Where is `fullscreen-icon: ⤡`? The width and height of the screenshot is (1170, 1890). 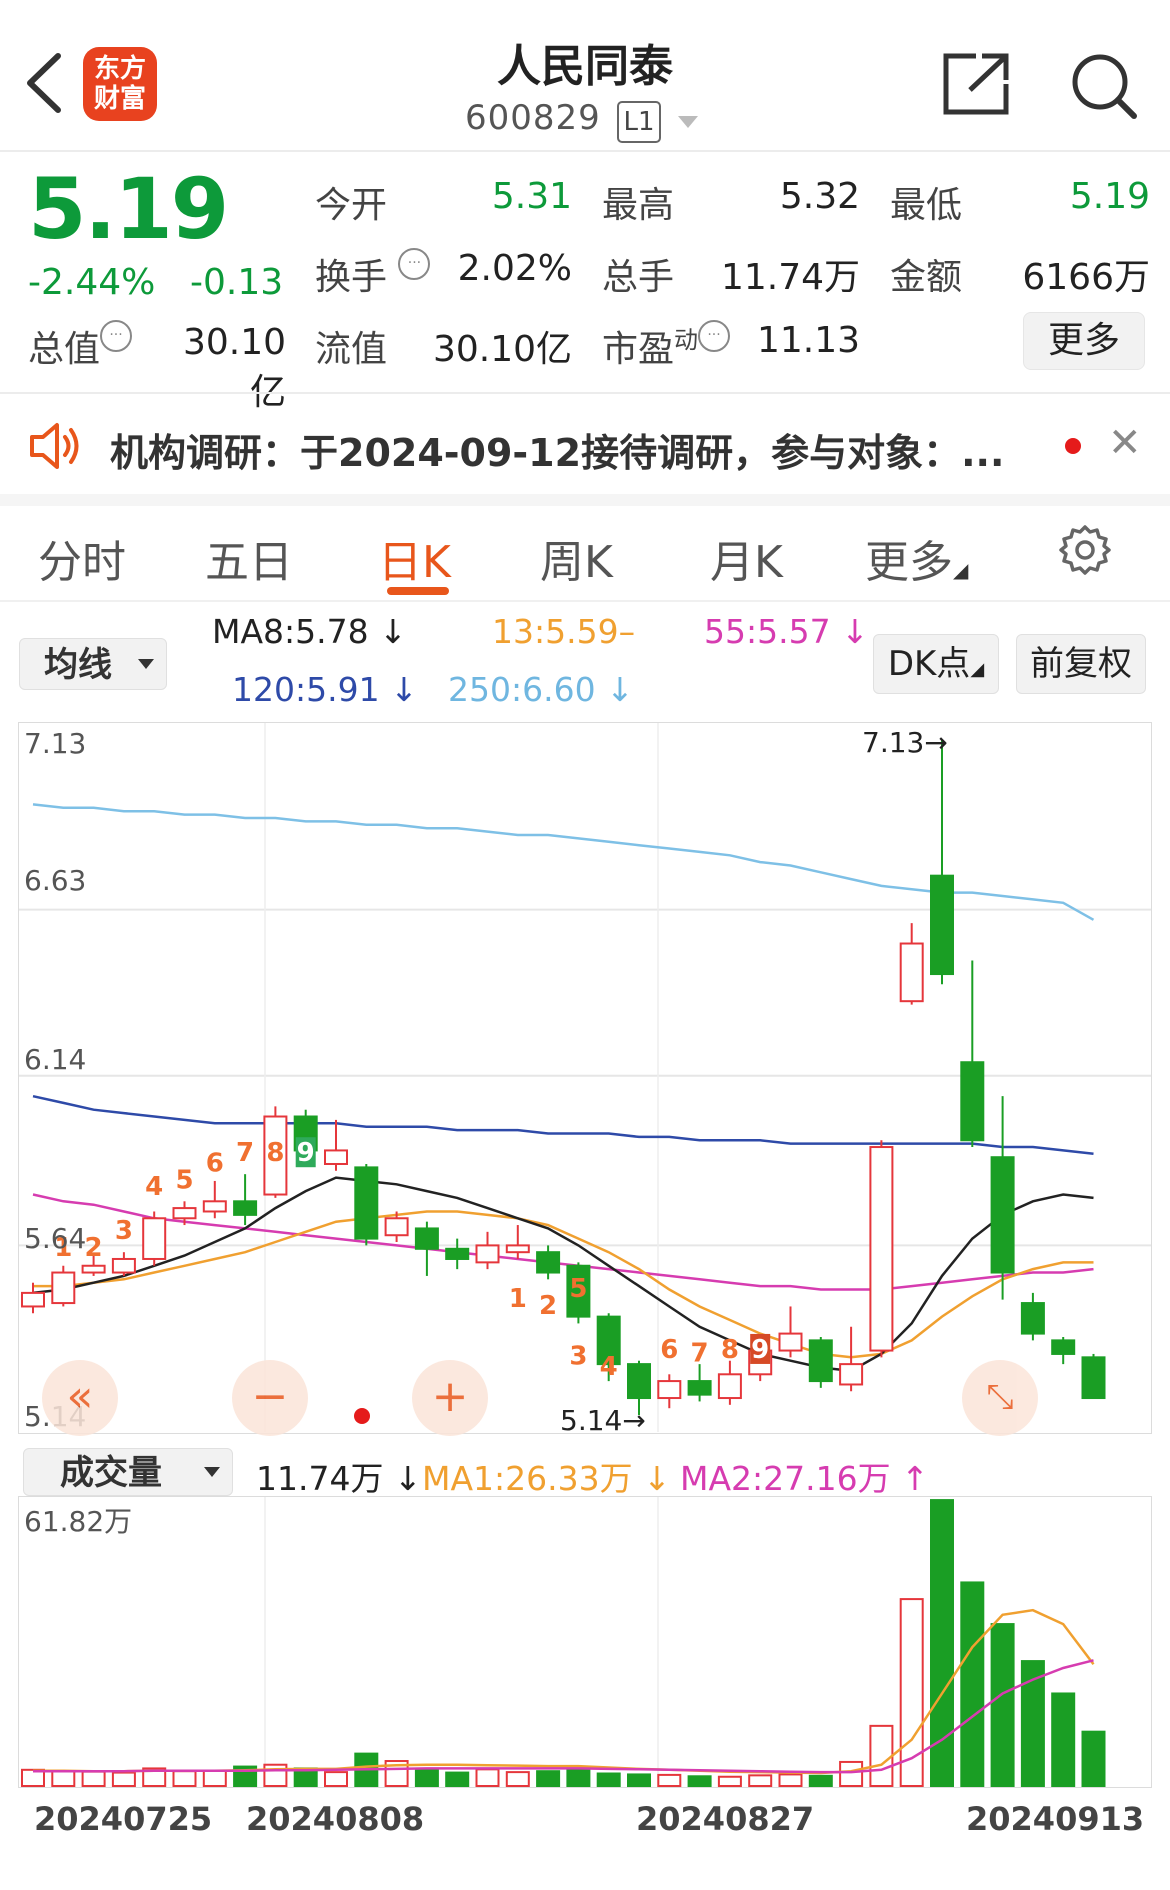
fullscreen-icon: ⤡ is located at coordinates (1000, 1398).